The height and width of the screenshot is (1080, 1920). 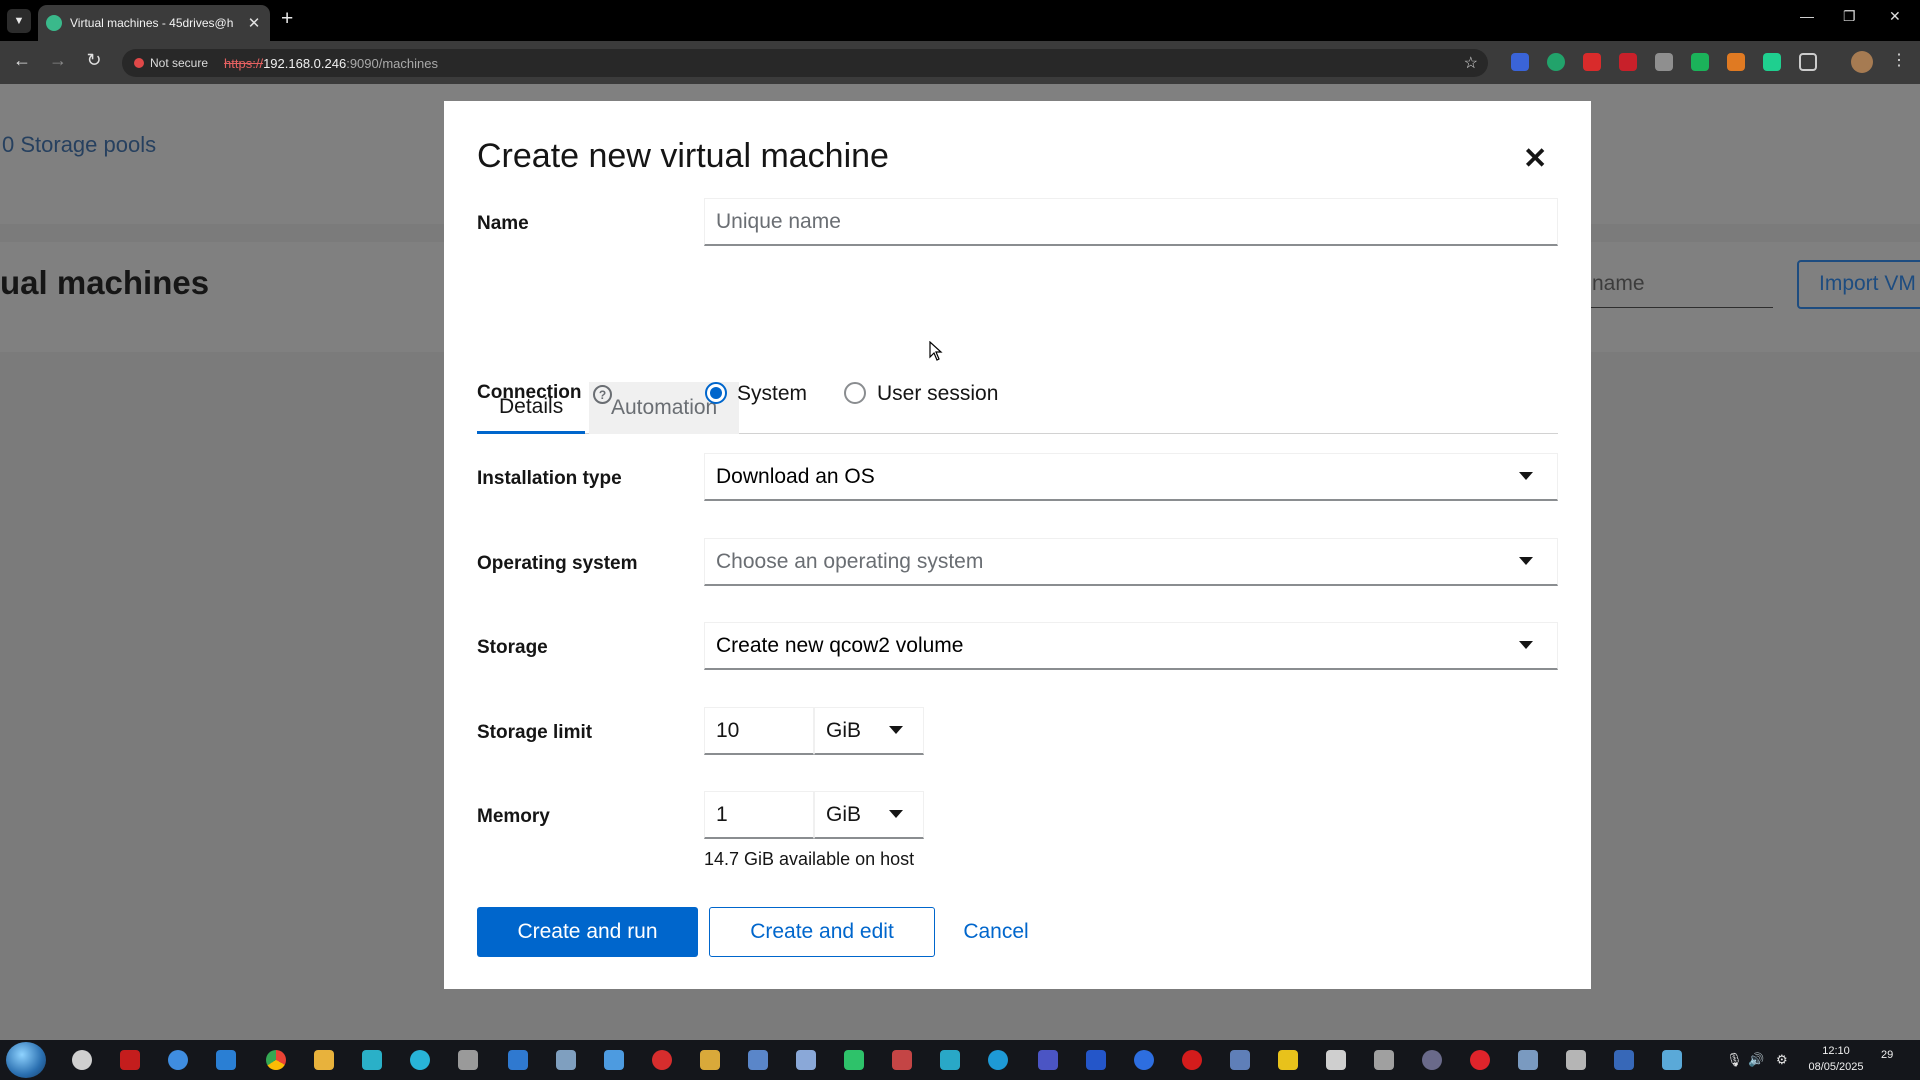 I want to click on search-icon, so click(x=82, y=1060).